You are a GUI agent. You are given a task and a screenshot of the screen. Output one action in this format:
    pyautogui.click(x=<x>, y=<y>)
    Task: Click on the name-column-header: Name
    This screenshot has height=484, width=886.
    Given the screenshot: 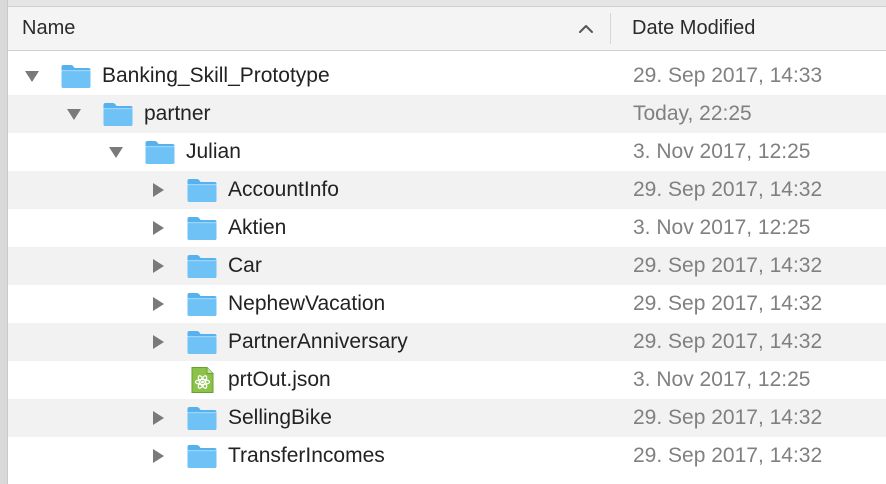 What is the action you would take?
    pyautogui.click(x=308, y=28)
    